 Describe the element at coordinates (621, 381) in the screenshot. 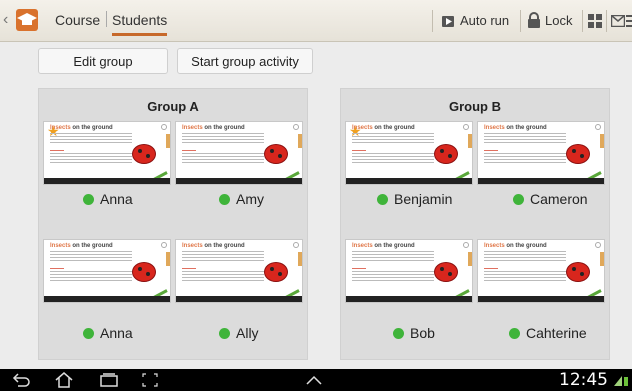

I see `signal-battery-icon` at that location.